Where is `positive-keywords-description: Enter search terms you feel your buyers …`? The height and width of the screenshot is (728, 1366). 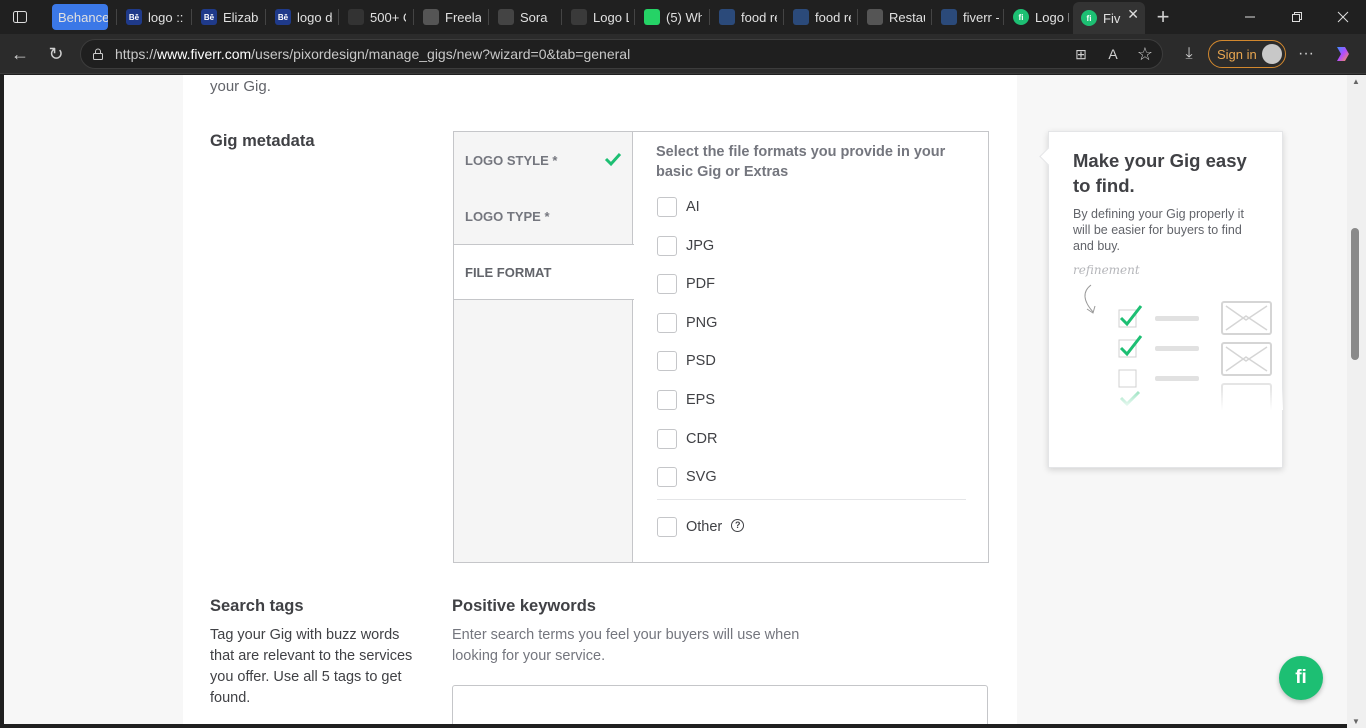
positive-keywords-description: Enter search terms you feel your buyers … is located at coordinates (626, 645).